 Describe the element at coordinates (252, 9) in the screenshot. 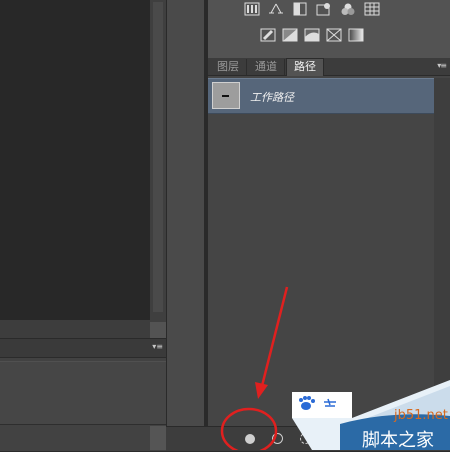

I see `levels-icon` at that location.